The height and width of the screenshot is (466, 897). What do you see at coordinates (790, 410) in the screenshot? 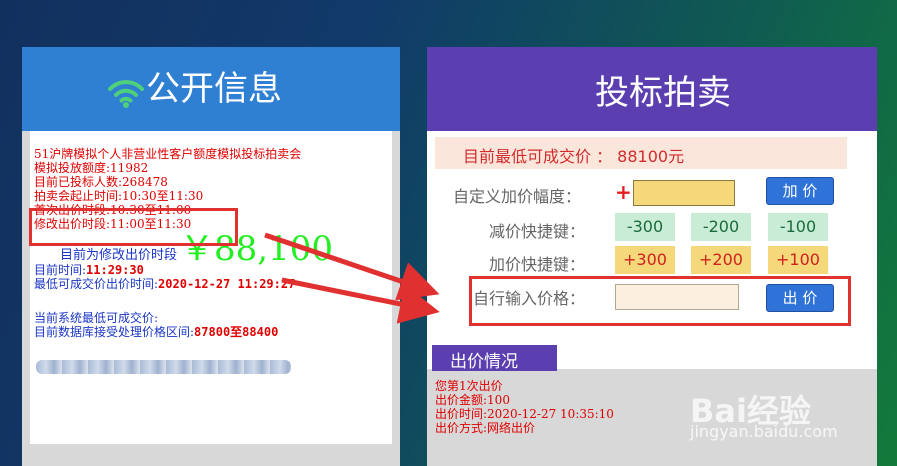
I see `baidu-watermark: Bai经验 jingyan.baidu.com` at bounding box center [790, 410].